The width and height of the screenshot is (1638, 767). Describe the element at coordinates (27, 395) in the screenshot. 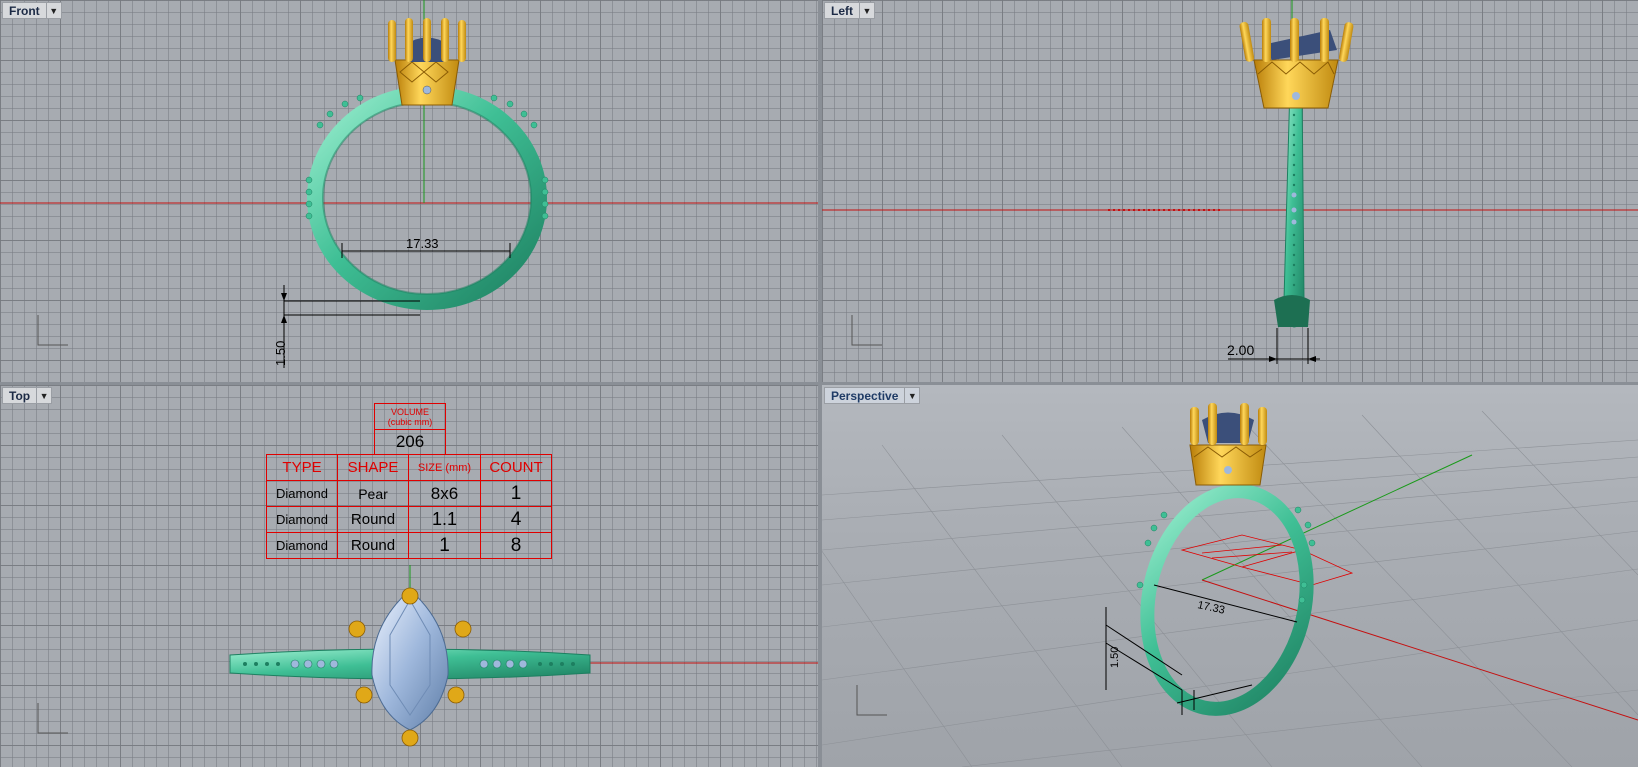

I see `viewport-label-top: Top ▼` at that location.